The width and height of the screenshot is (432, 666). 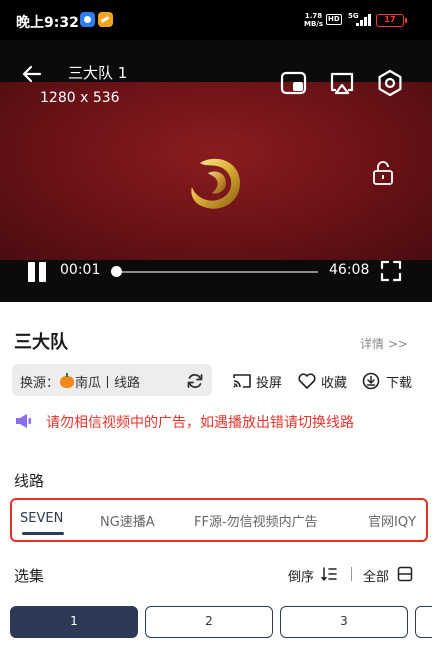 I want to click on source-prefix: 换源：, so click(x=40, y=383).